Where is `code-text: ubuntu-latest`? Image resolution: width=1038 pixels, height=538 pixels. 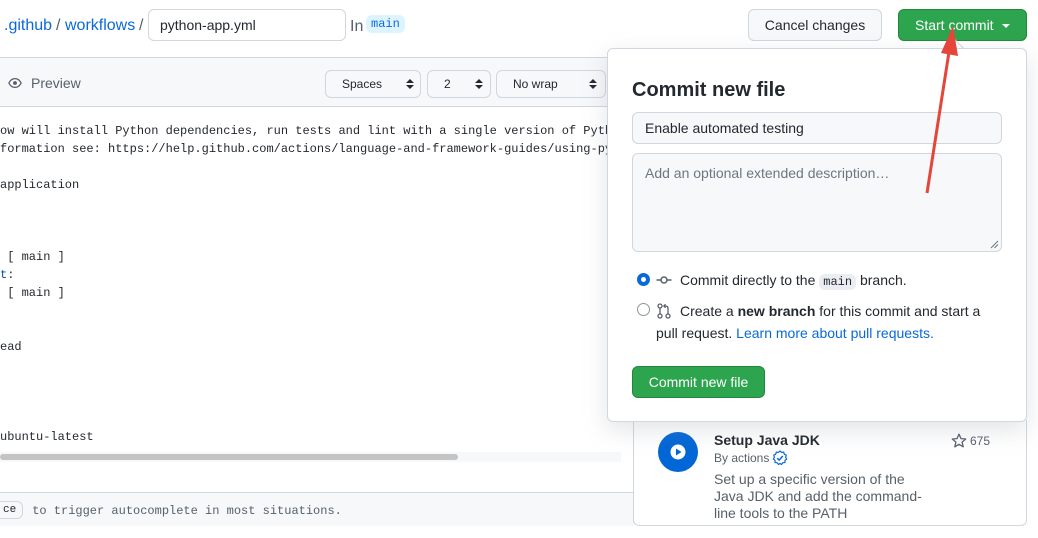
code-text: ubuntu-latest is located at coordinates (47, 437).